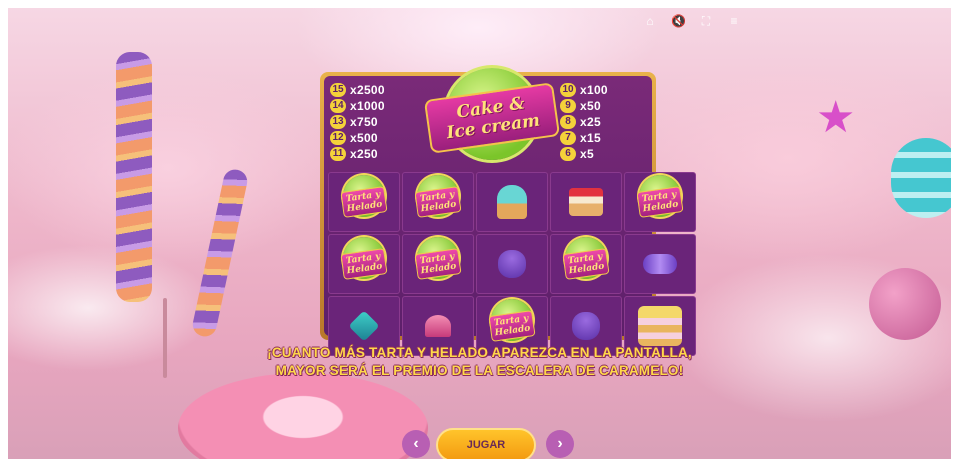 The width and height of the screenshot is (957, 467). Describe the element at coordinates (590, 138) in the screenshot. I see `paytable-multiplier: x15` at that location.